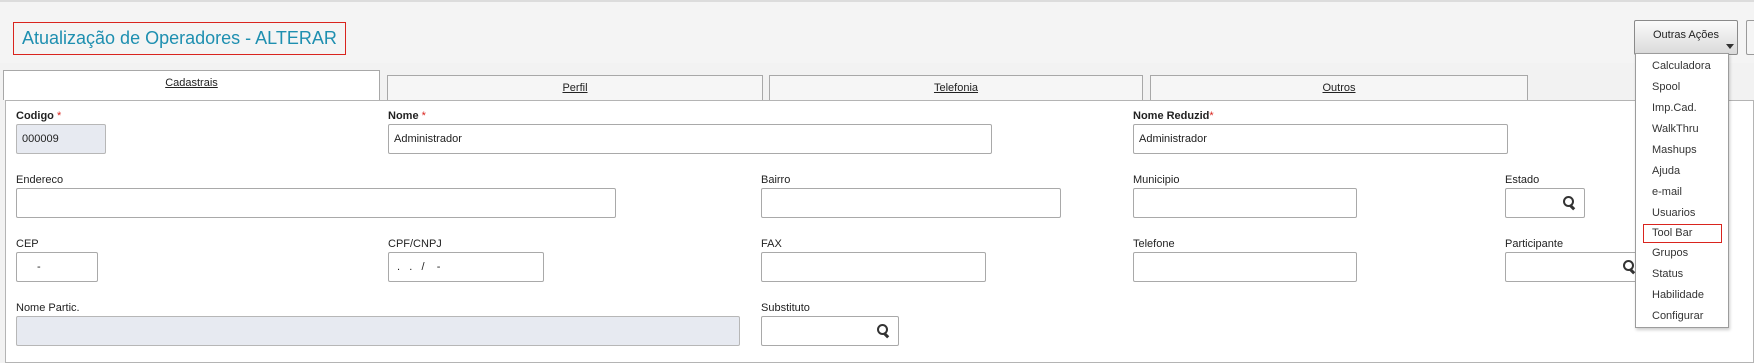  Describe the element at coordinates (61, 139) in the screenshot. I see `codigo-field` at that location.